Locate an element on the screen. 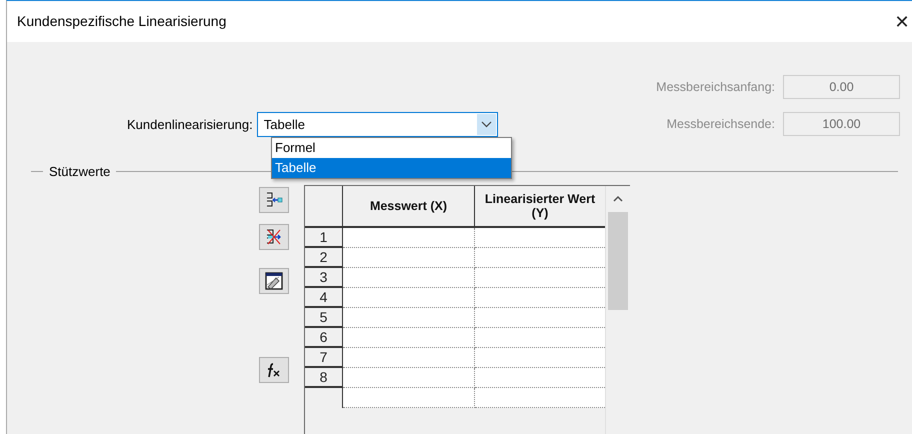 Image resolution: width=912 pixels, height=434 pixels. field-label: Messbereichsende: is located at coordinates (720, 124).